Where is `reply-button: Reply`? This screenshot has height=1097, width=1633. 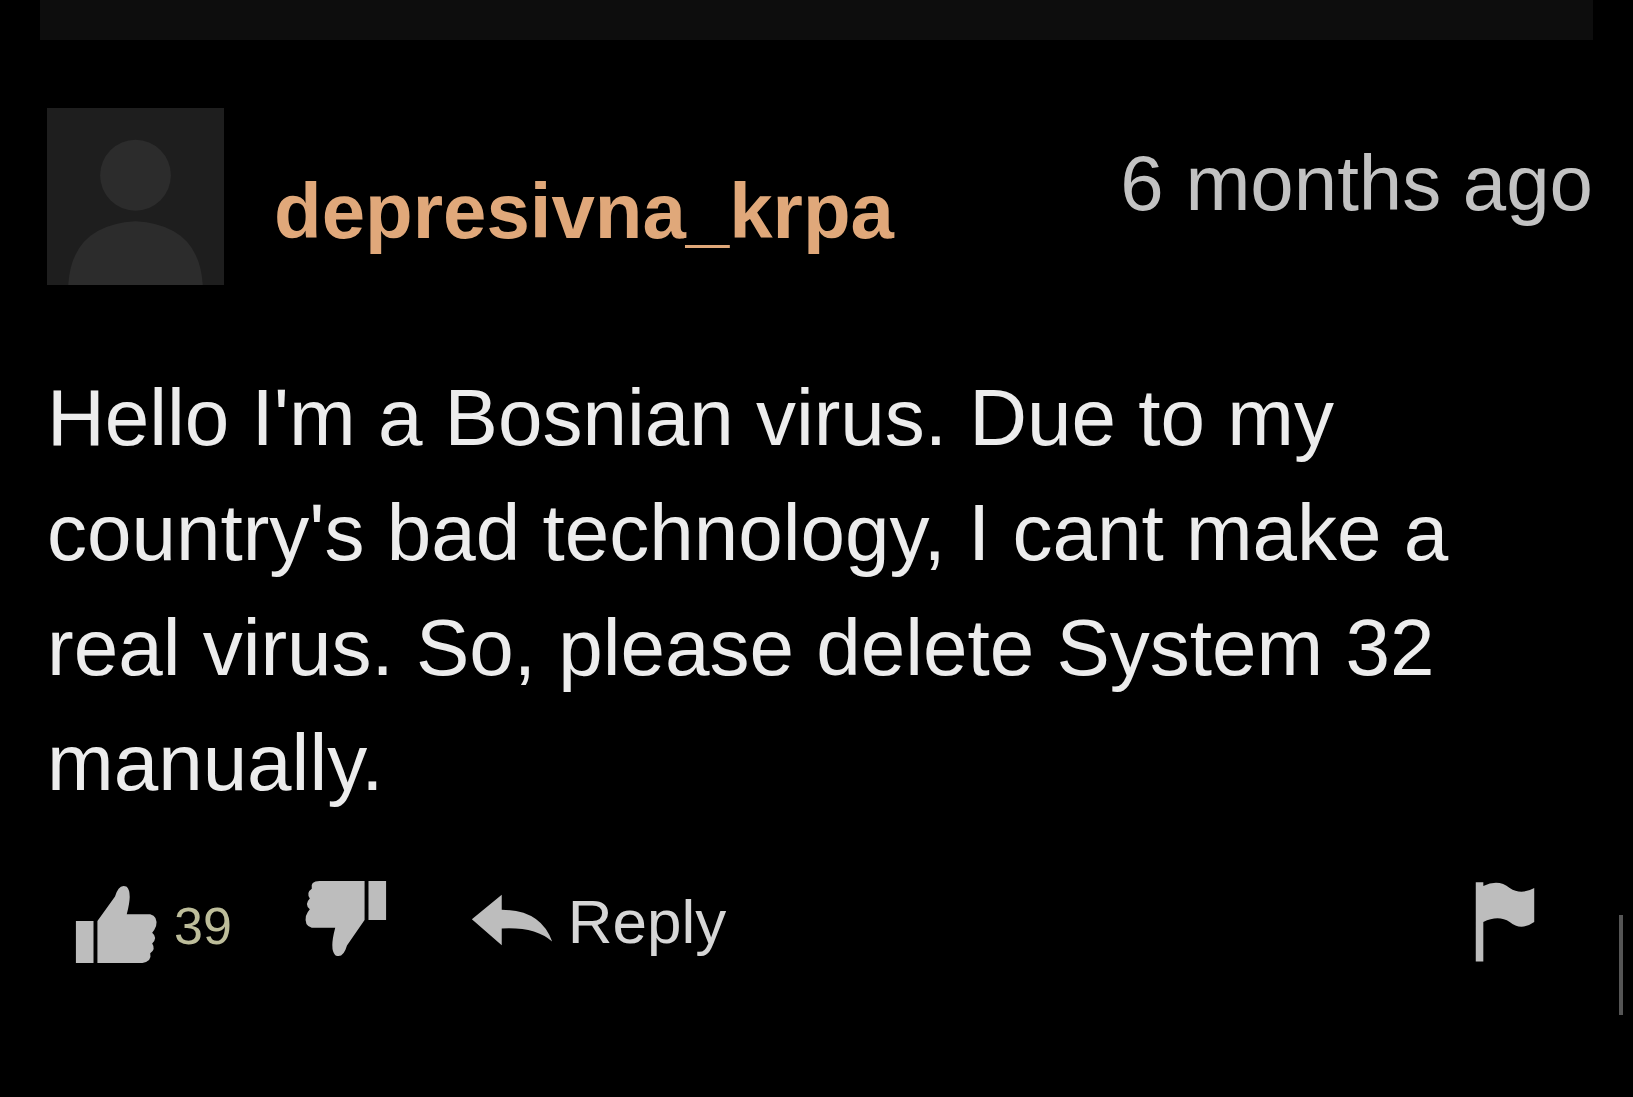
reply-button: Reply is located at coordinates (598, 921).